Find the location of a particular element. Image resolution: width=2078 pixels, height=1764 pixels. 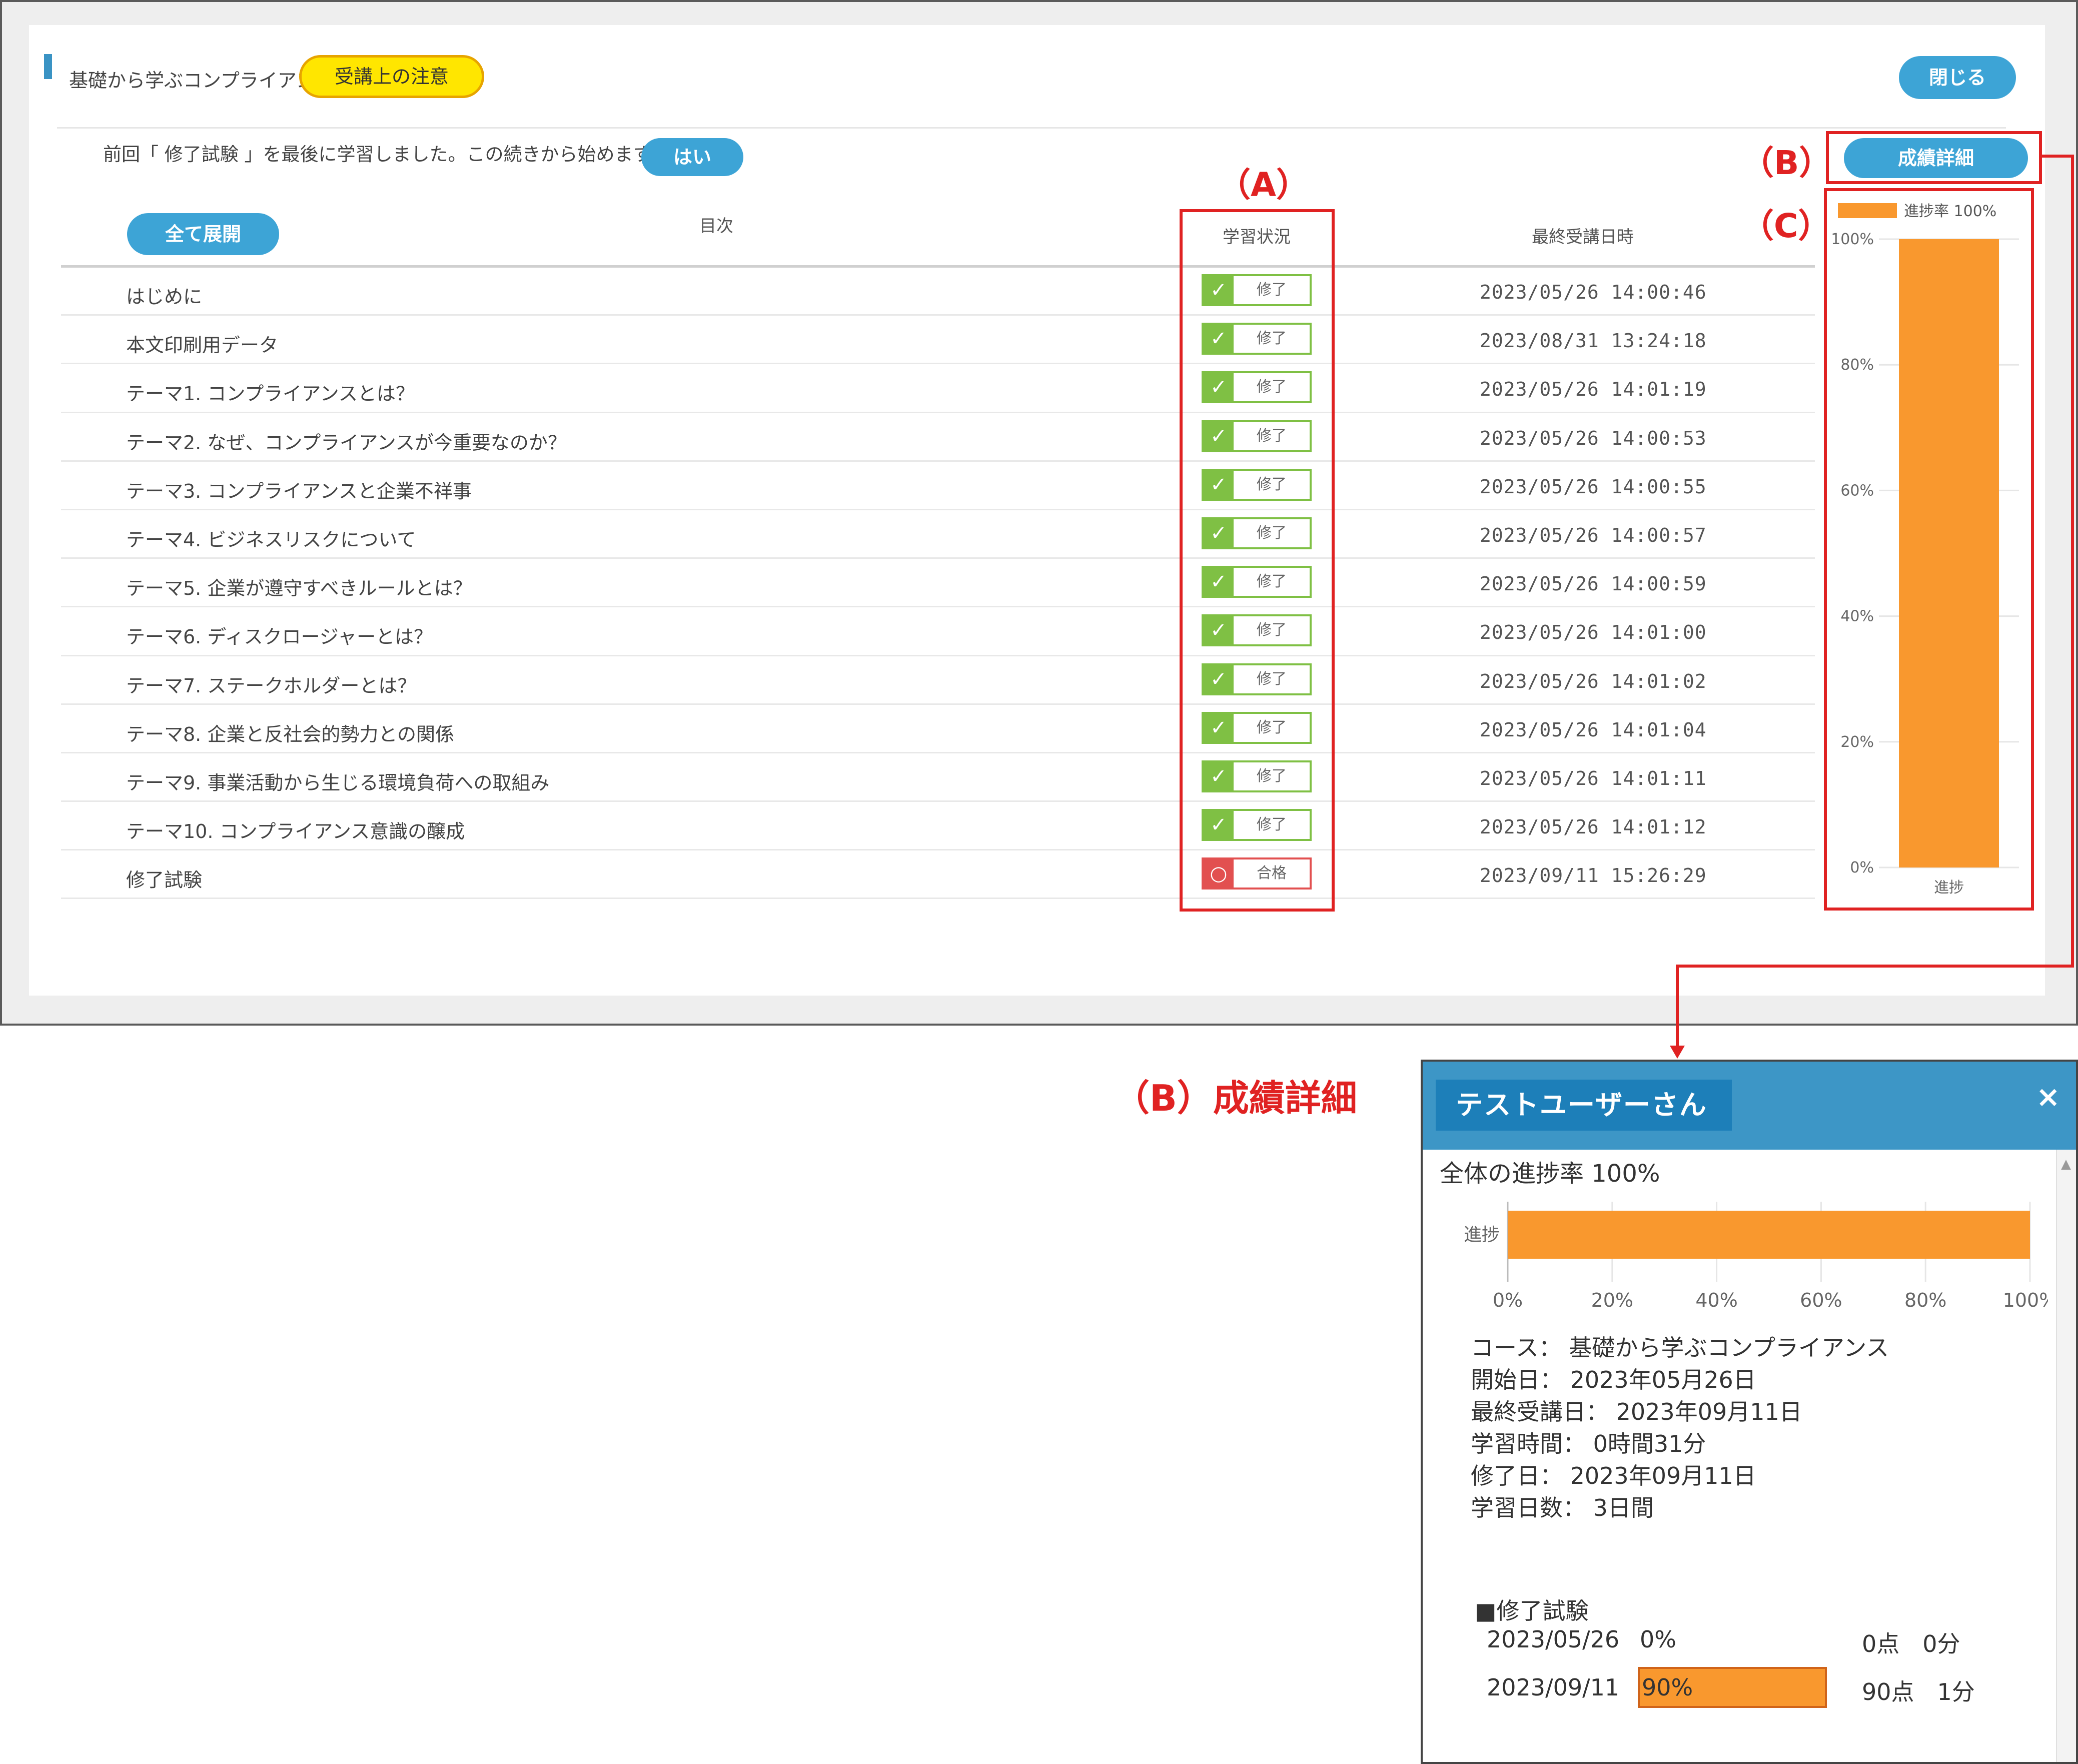

row-title: テーマ9. 事業活動から生じる環境負荷への取組み is located at coordinates (337, 781).